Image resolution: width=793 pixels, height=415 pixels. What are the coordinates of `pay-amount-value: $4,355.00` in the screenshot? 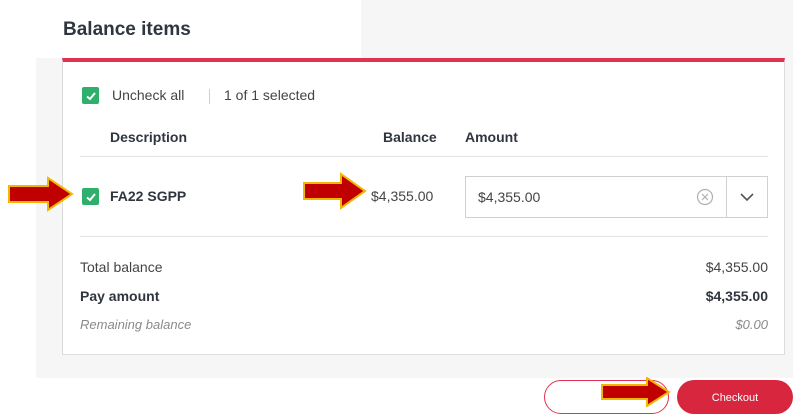 It's located at (736, 296).